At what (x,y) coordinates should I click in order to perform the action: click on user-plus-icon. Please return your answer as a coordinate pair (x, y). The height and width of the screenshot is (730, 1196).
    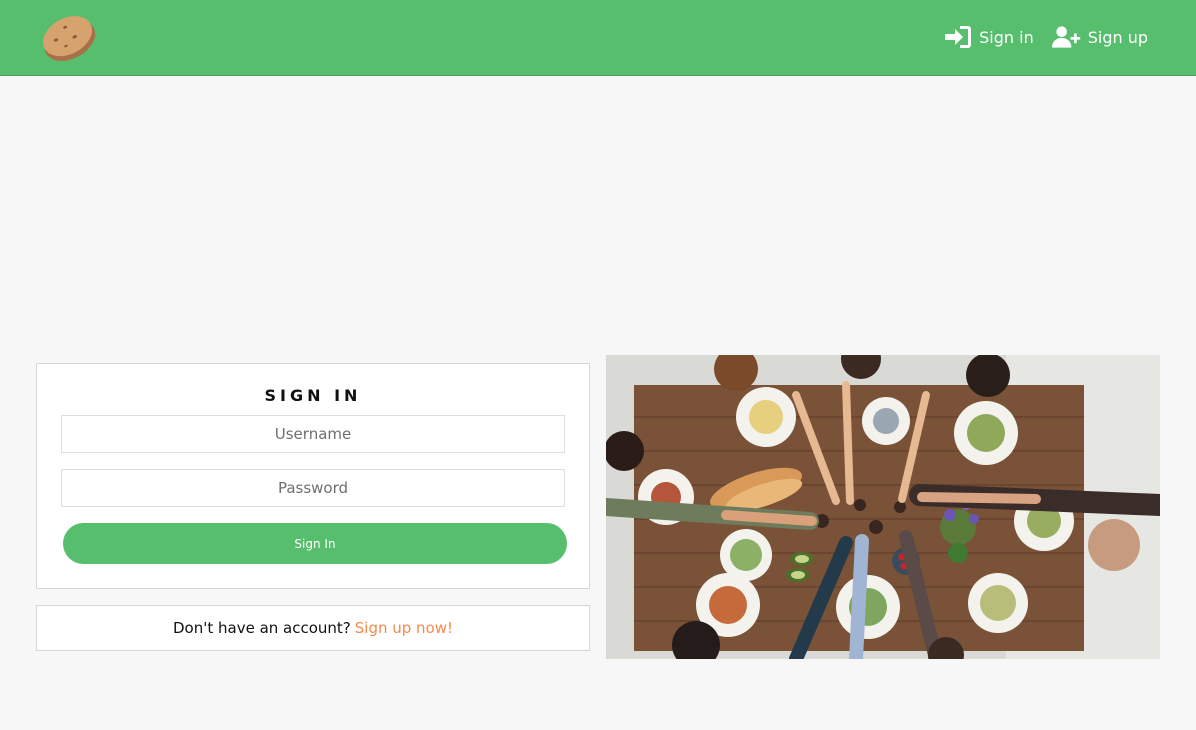
    Looking at the image, I should click on (1065, 37).